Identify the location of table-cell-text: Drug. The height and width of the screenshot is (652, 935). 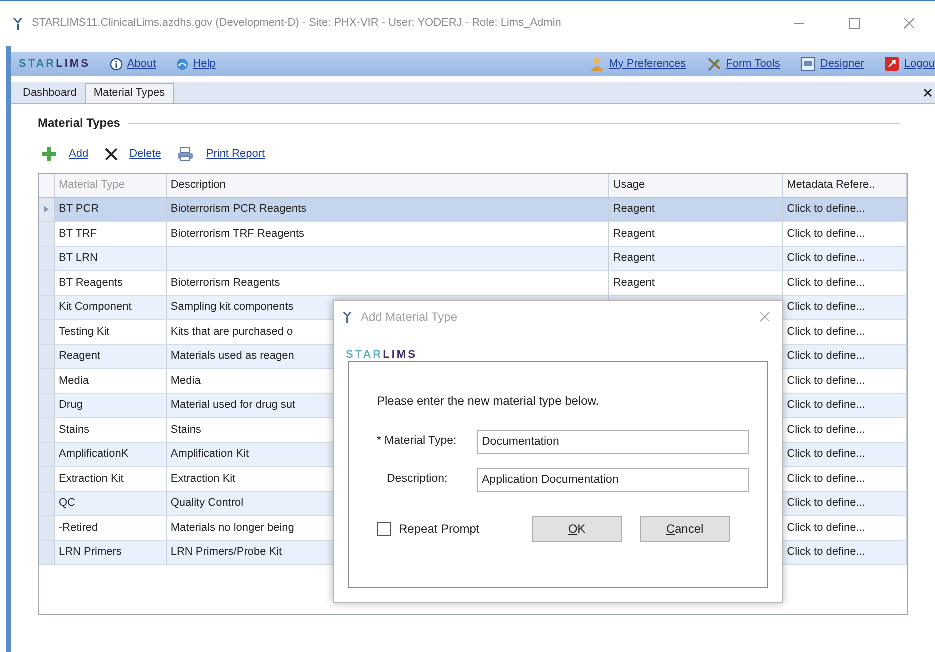
(70, 405).